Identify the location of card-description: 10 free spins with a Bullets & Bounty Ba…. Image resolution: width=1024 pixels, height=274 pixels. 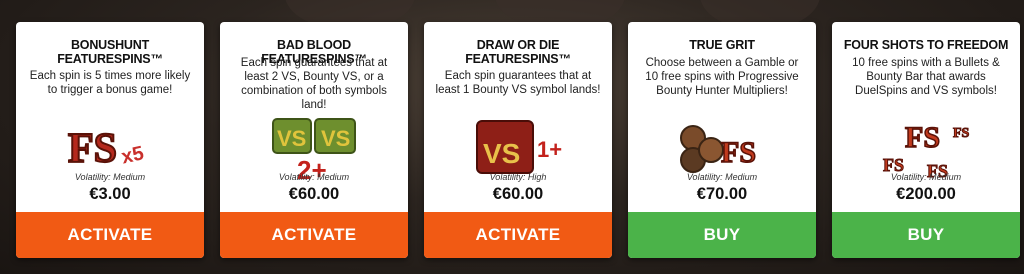
(926, 77).